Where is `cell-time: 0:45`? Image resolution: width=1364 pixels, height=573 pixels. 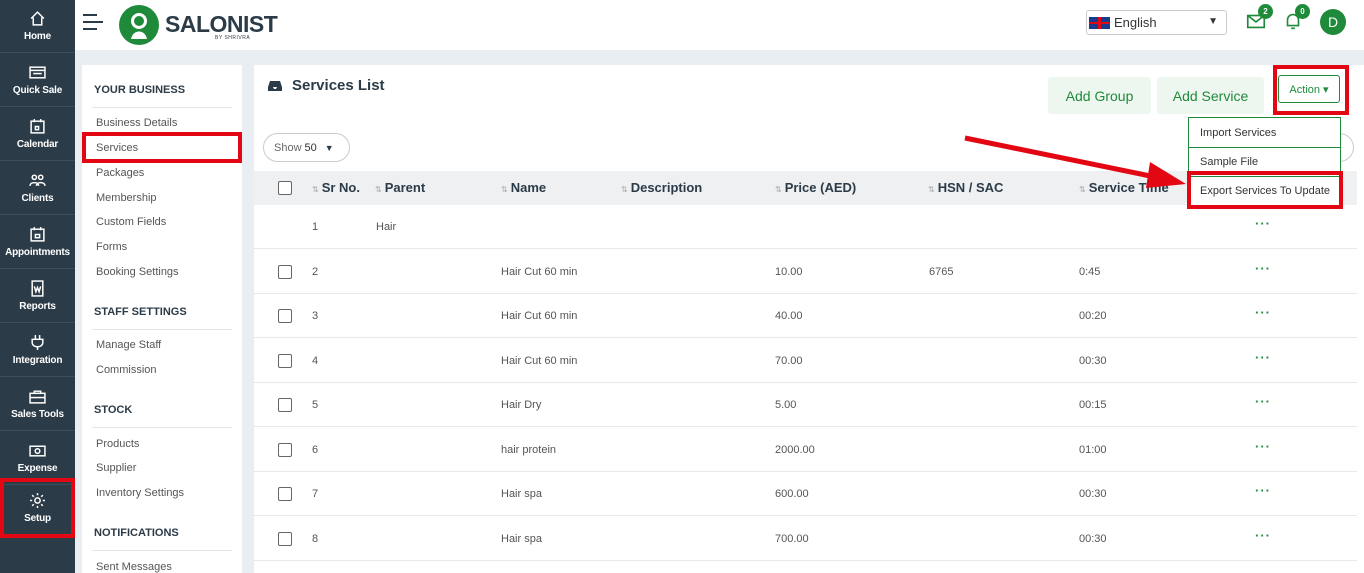 cell-time: 0:45 is located at coordinates (1090, 271).